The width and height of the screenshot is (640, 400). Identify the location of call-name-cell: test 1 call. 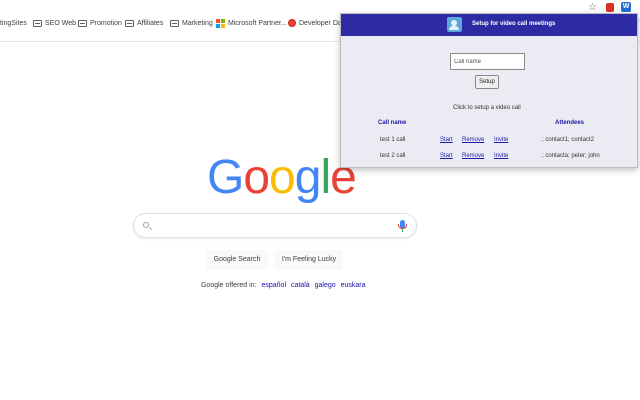
(393, 140).